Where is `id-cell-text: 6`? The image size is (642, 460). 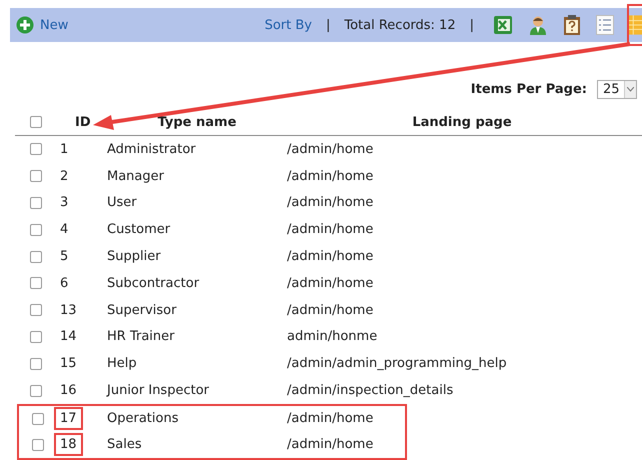 id-cell-text: 6 is located at coordinates (64, 283).